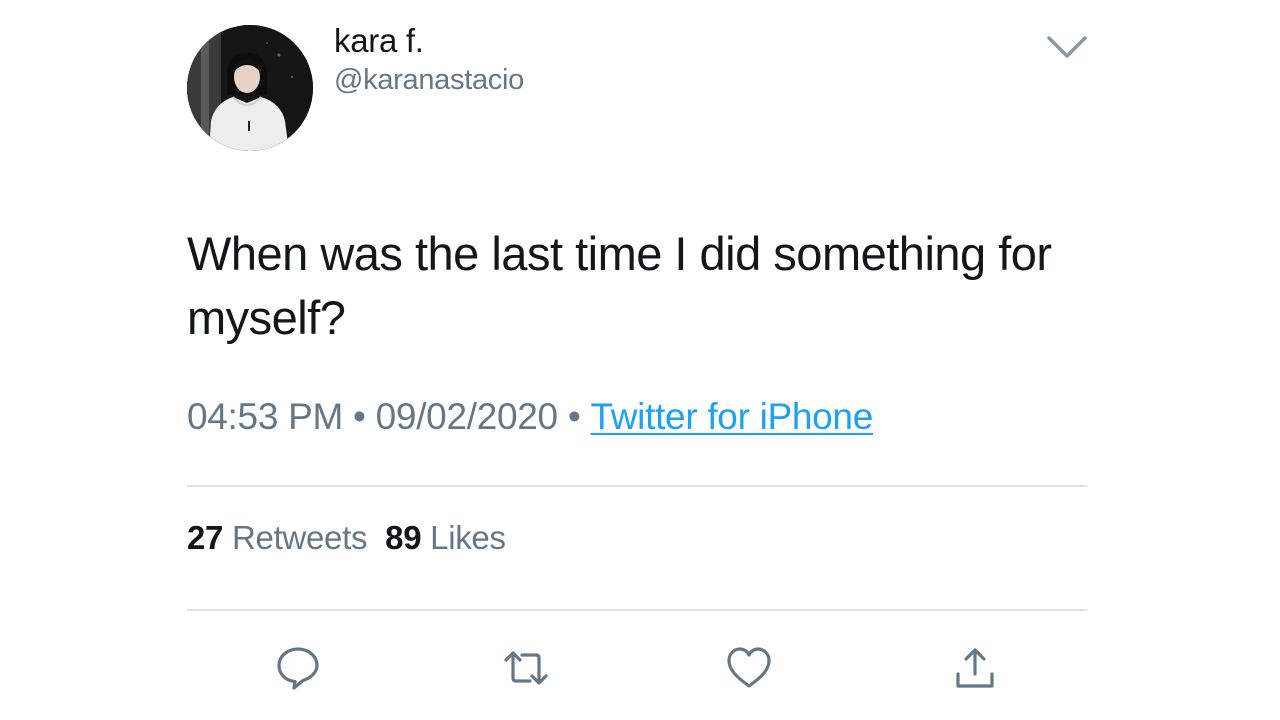 This screenshot has width=1280, height=720. Describe the element at coordinates (379, 41) in the screenshot. I see `display-name: kara f.` at that location.